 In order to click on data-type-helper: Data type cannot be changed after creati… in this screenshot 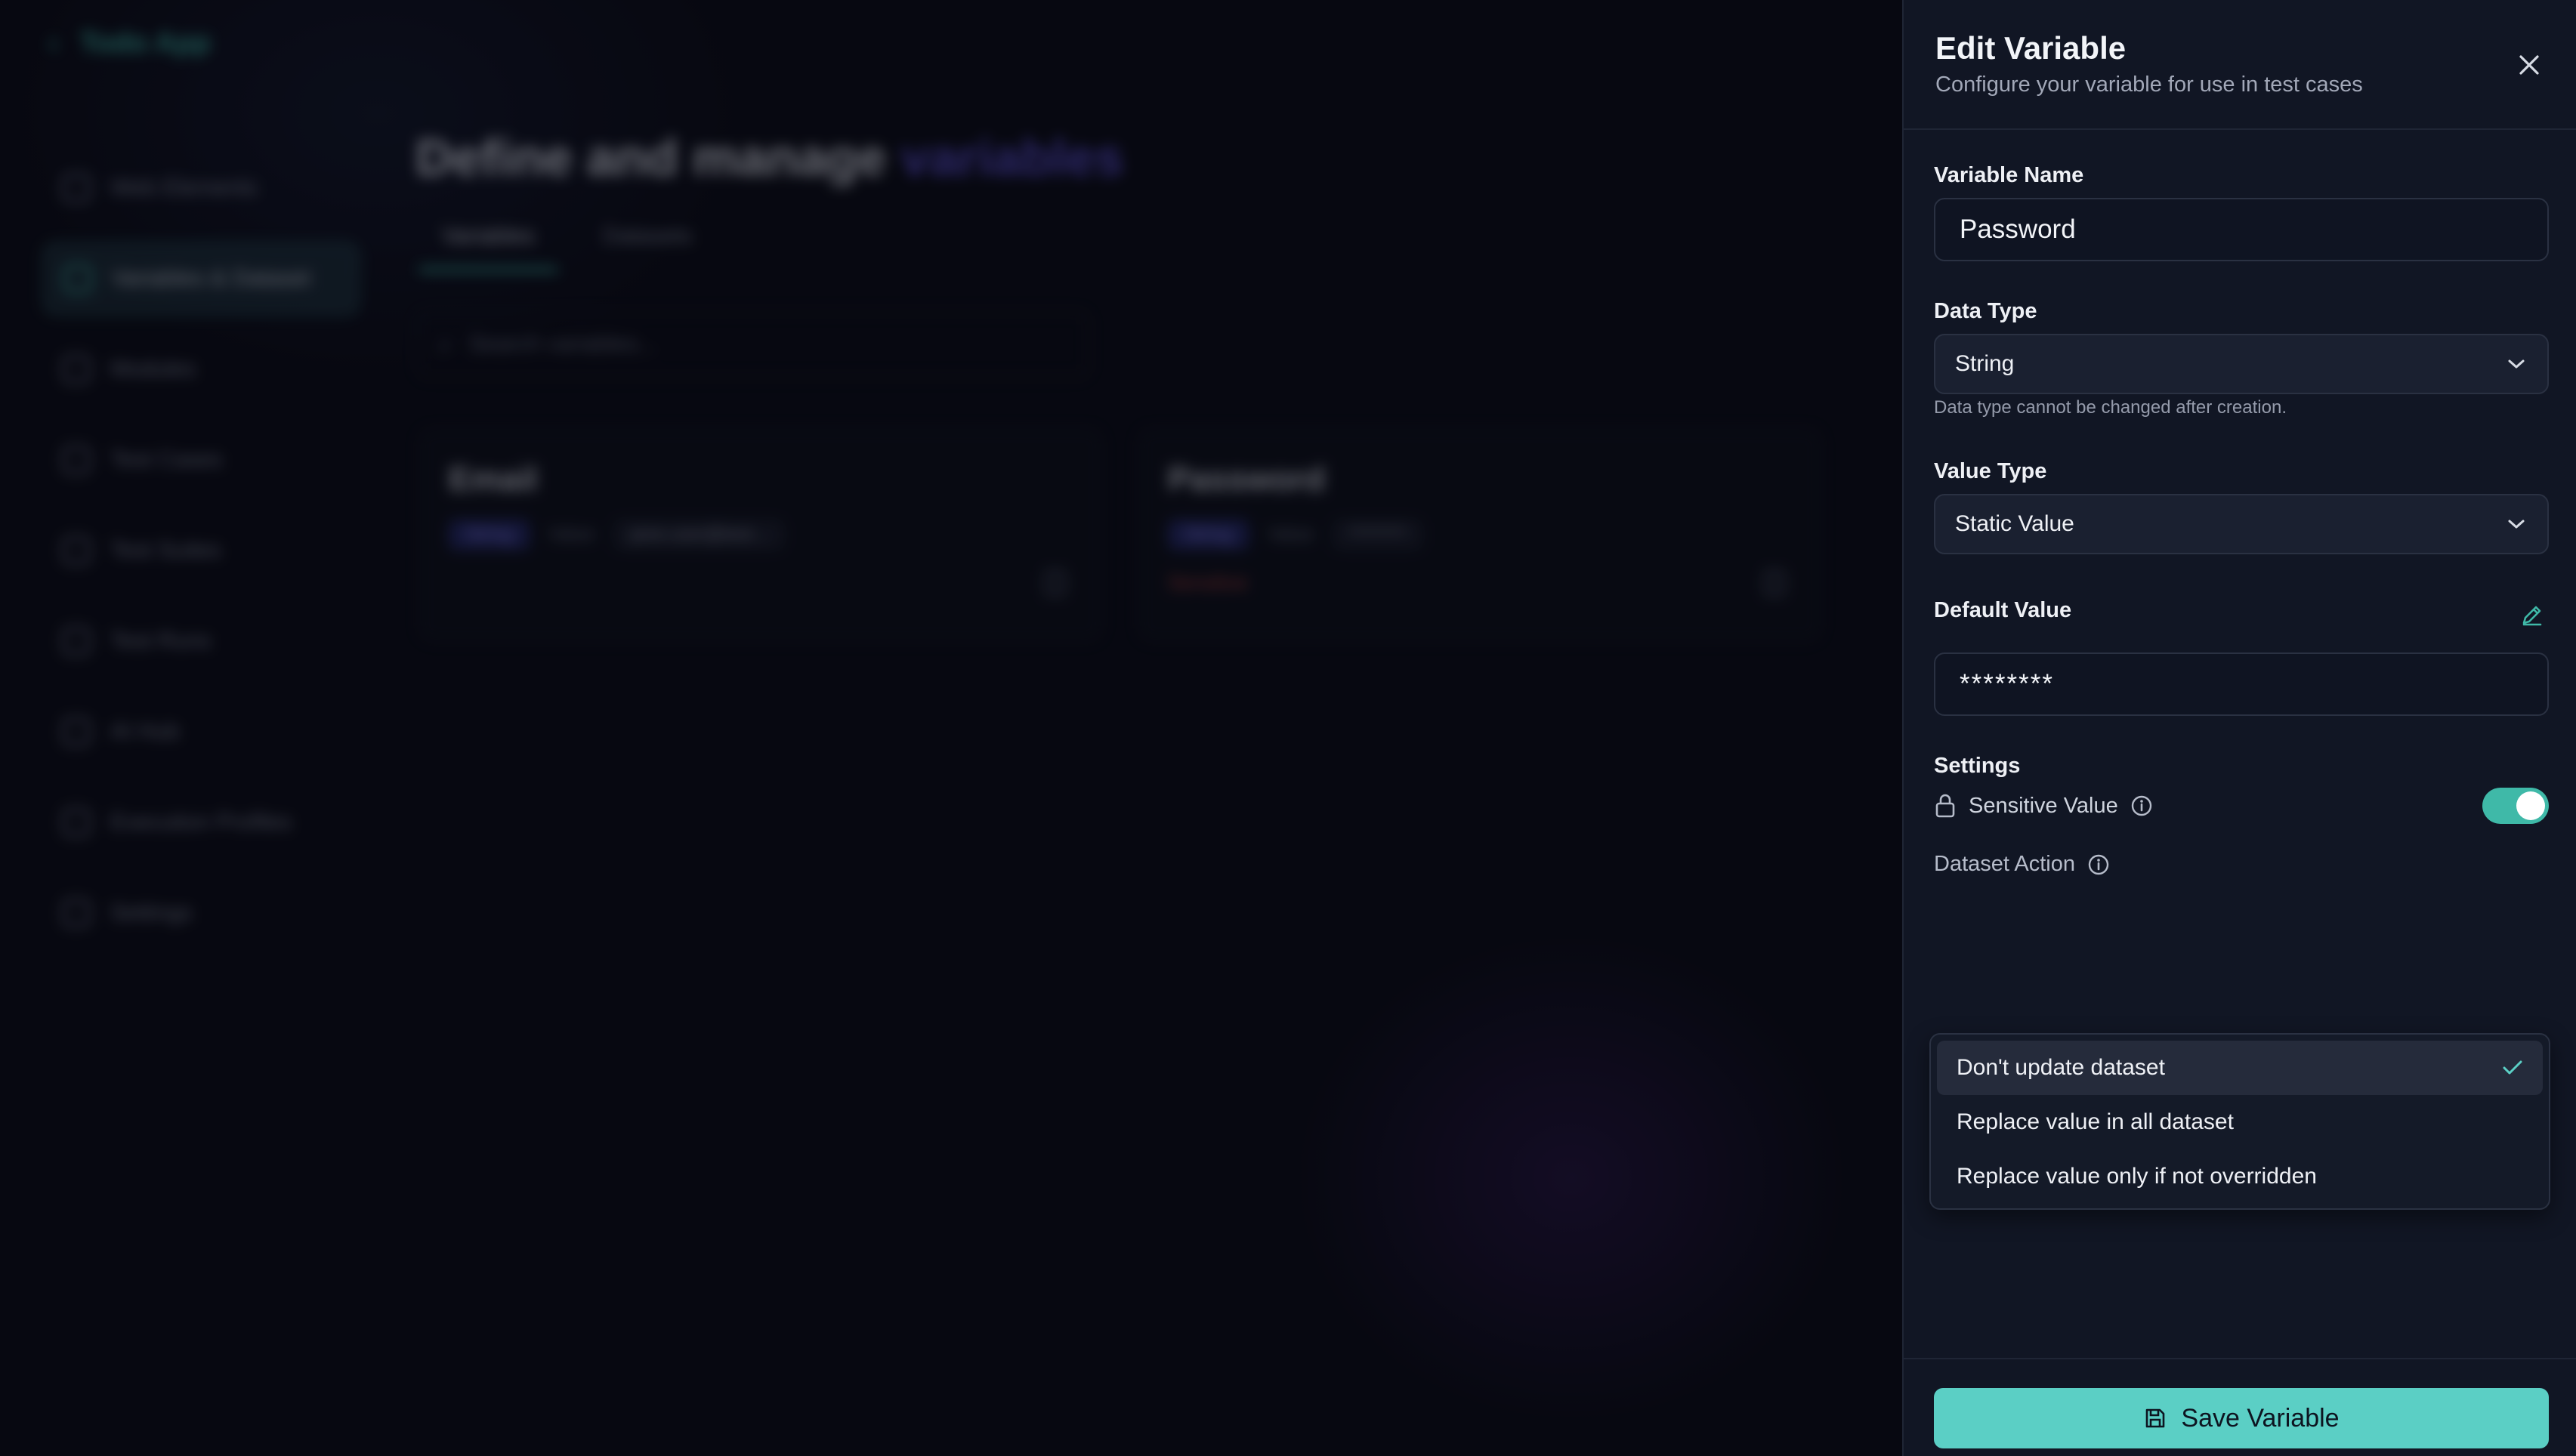, I will do `click(2110, 407)`.